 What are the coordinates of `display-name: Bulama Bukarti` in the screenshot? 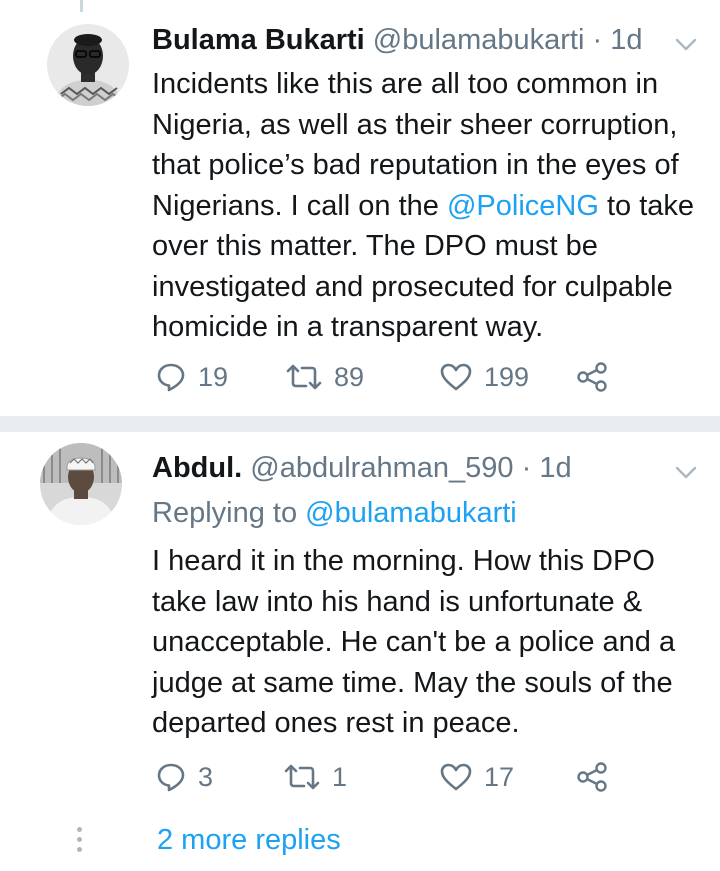 It's located at (258, 40).